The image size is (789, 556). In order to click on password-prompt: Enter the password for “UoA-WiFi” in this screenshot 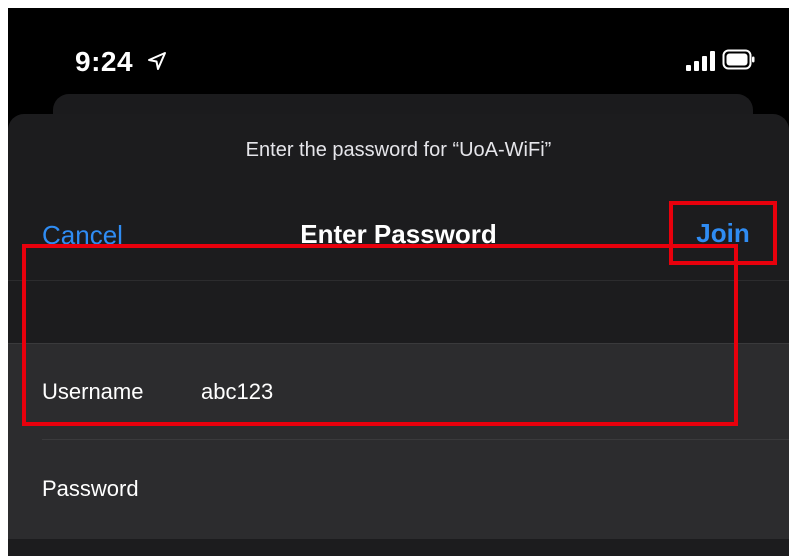, I will do `click(398, 150)`.